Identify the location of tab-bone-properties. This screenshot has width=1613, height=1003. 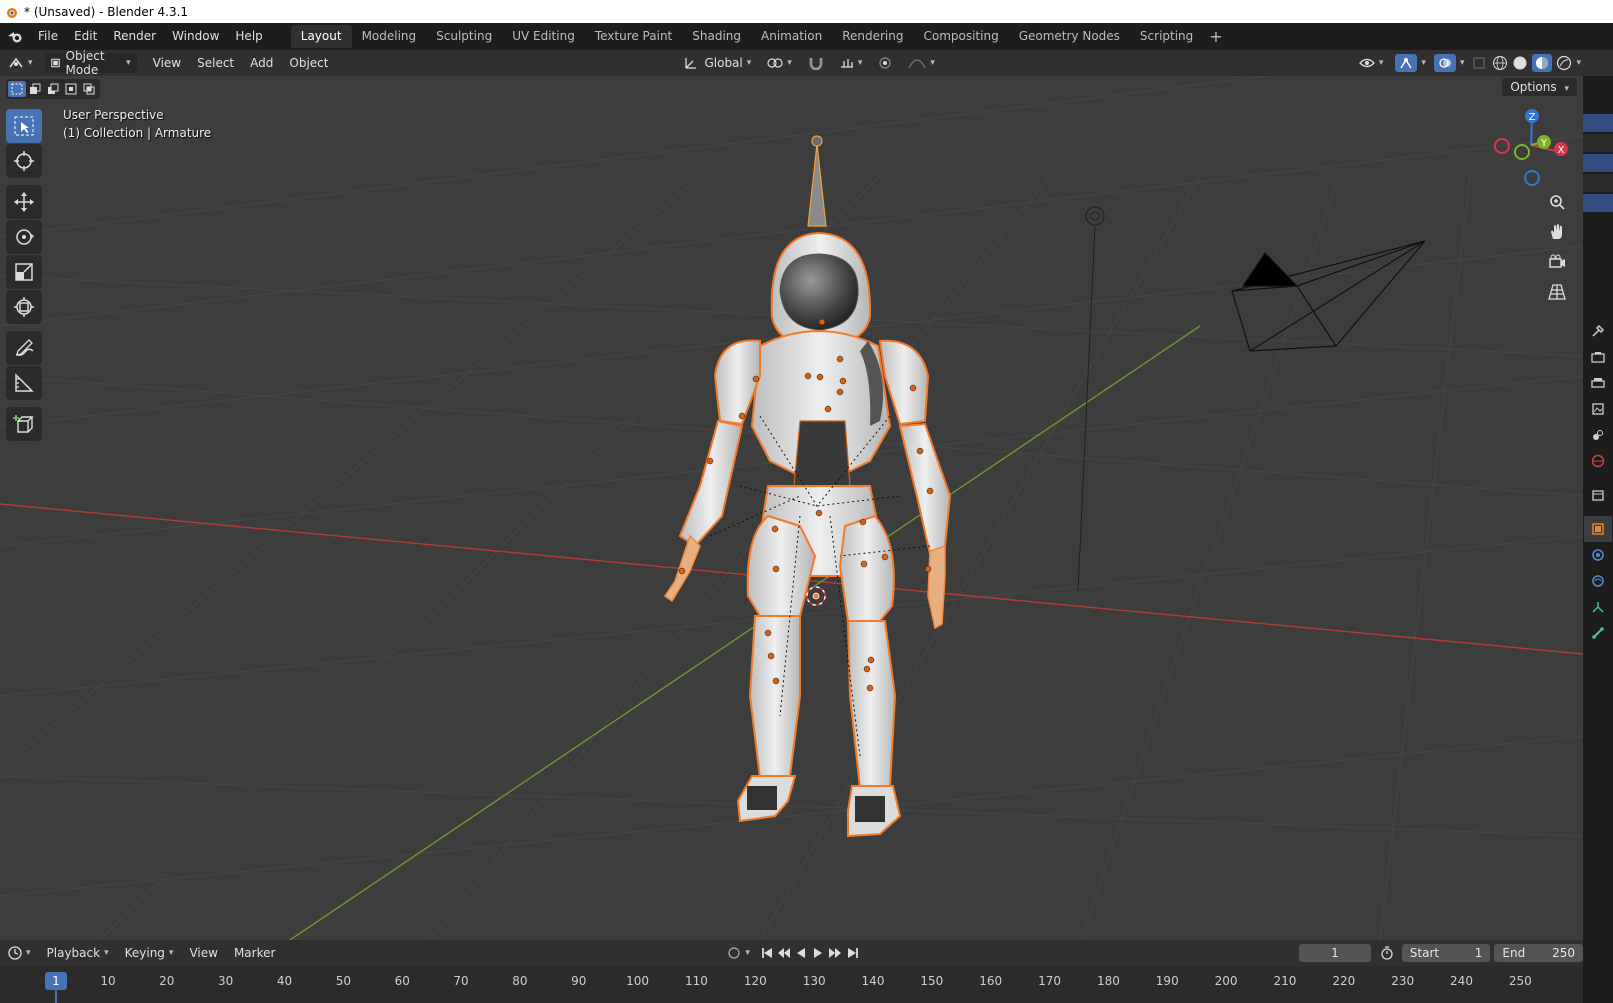
(1598, 633).